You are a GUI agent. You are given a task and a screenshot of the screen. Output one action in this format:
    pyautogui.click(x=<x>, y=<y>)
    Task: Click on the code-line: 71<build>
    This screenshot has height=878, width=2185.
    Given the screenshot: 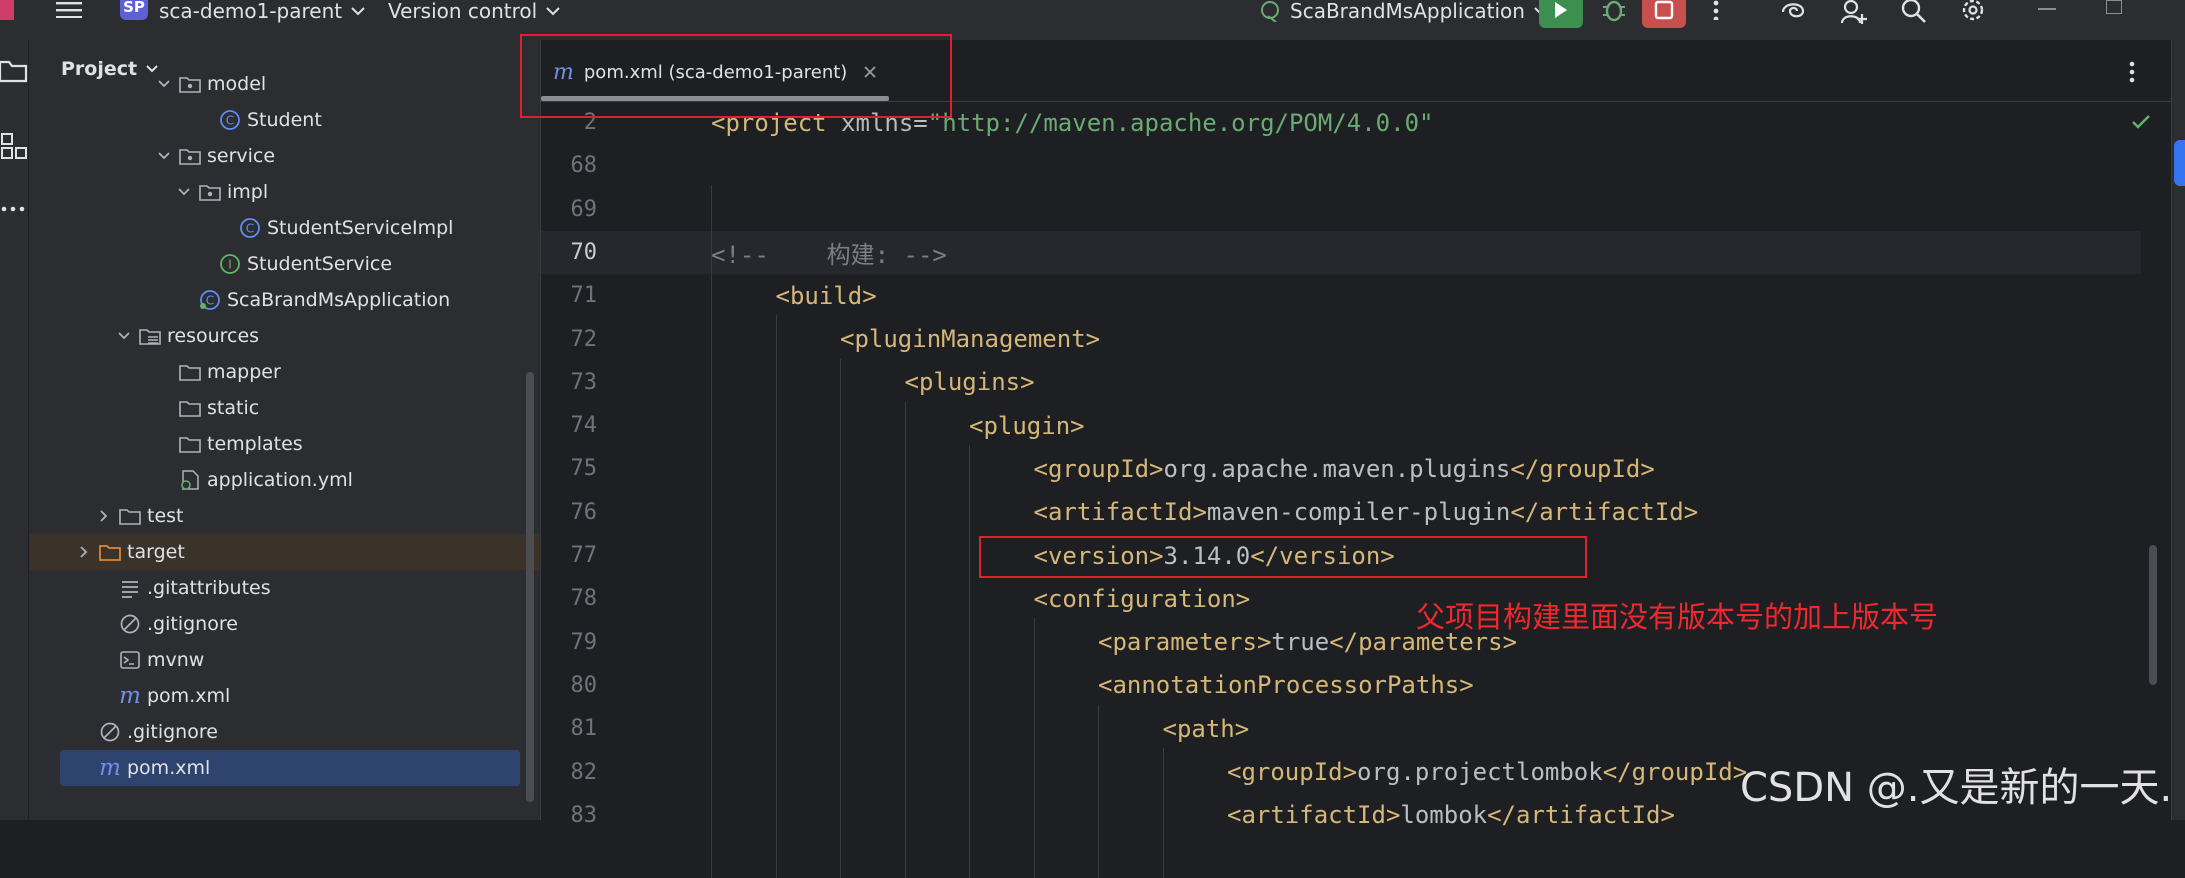 What is the action you would take?
    pyautogui.click(x=1341, y=295)
    